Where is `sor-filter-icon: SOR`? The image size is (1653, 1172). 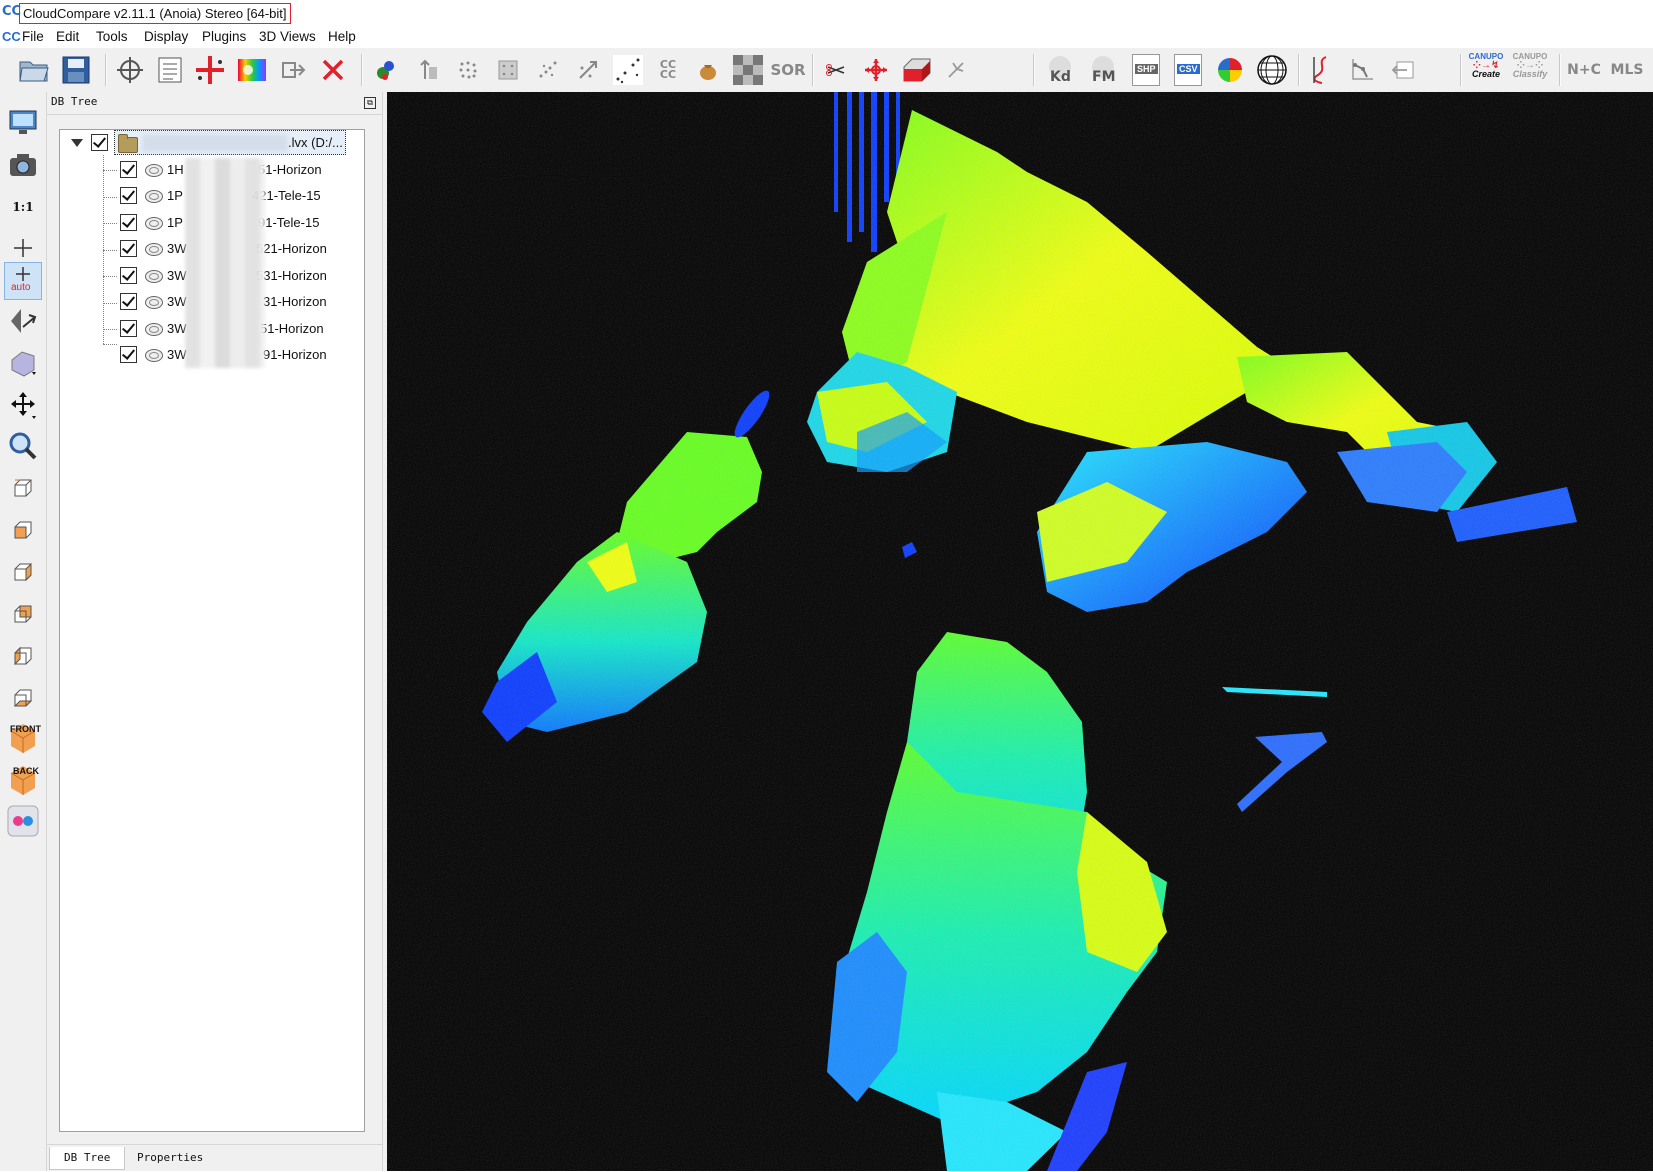 sor-filter-icon: SOR is located at coordinates (788, 70).